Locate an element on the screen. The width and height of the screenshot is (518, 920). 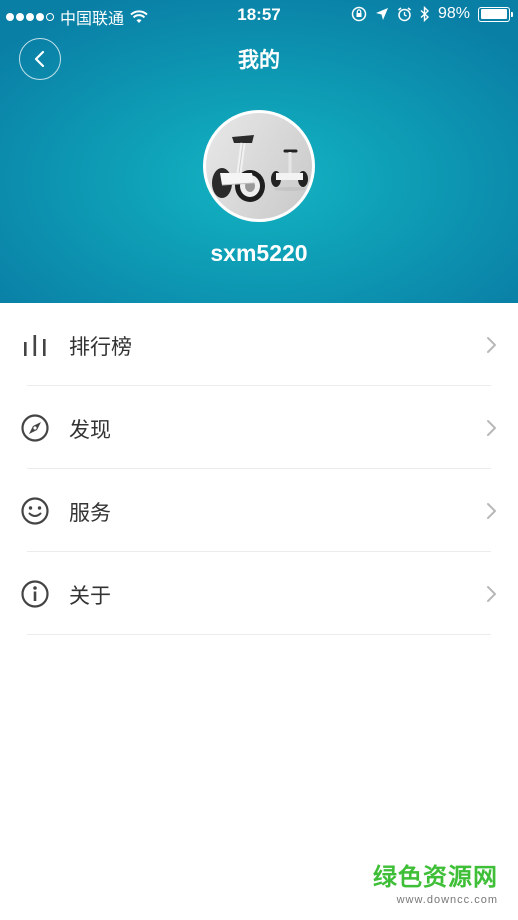
alarm-icon is located at coordinates (404, 13).